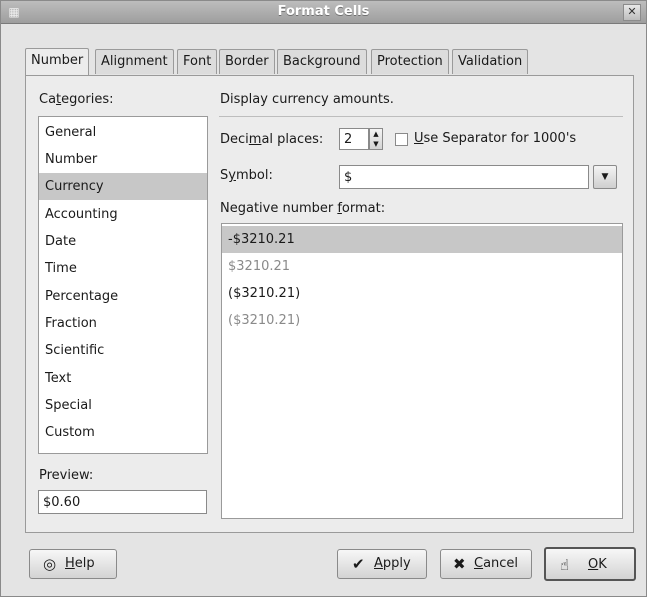 This screenshot has height=597, width=647. What do you see at coordinates (123, 268) in the screenshot?
I see `category-time: Time` at bounding box center [123, 268].